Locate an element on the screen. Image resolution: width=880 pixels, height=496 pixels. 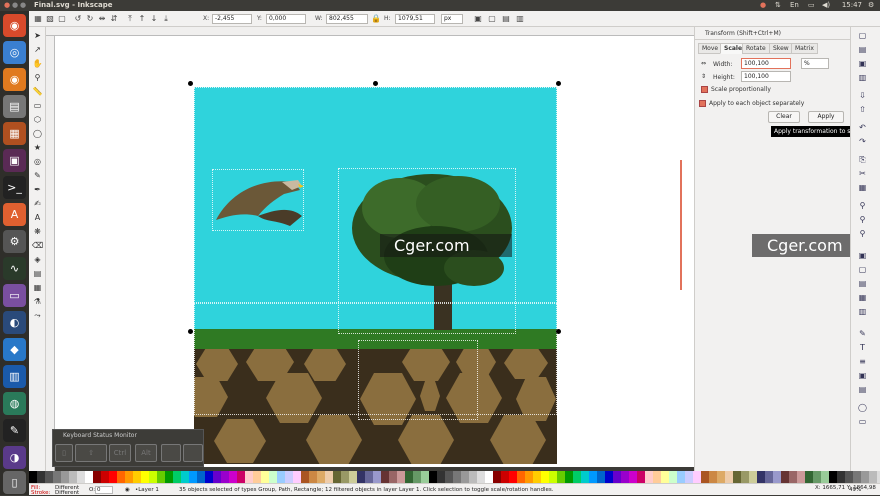
tab-skew: Skew is located at coordinates (781, 48).